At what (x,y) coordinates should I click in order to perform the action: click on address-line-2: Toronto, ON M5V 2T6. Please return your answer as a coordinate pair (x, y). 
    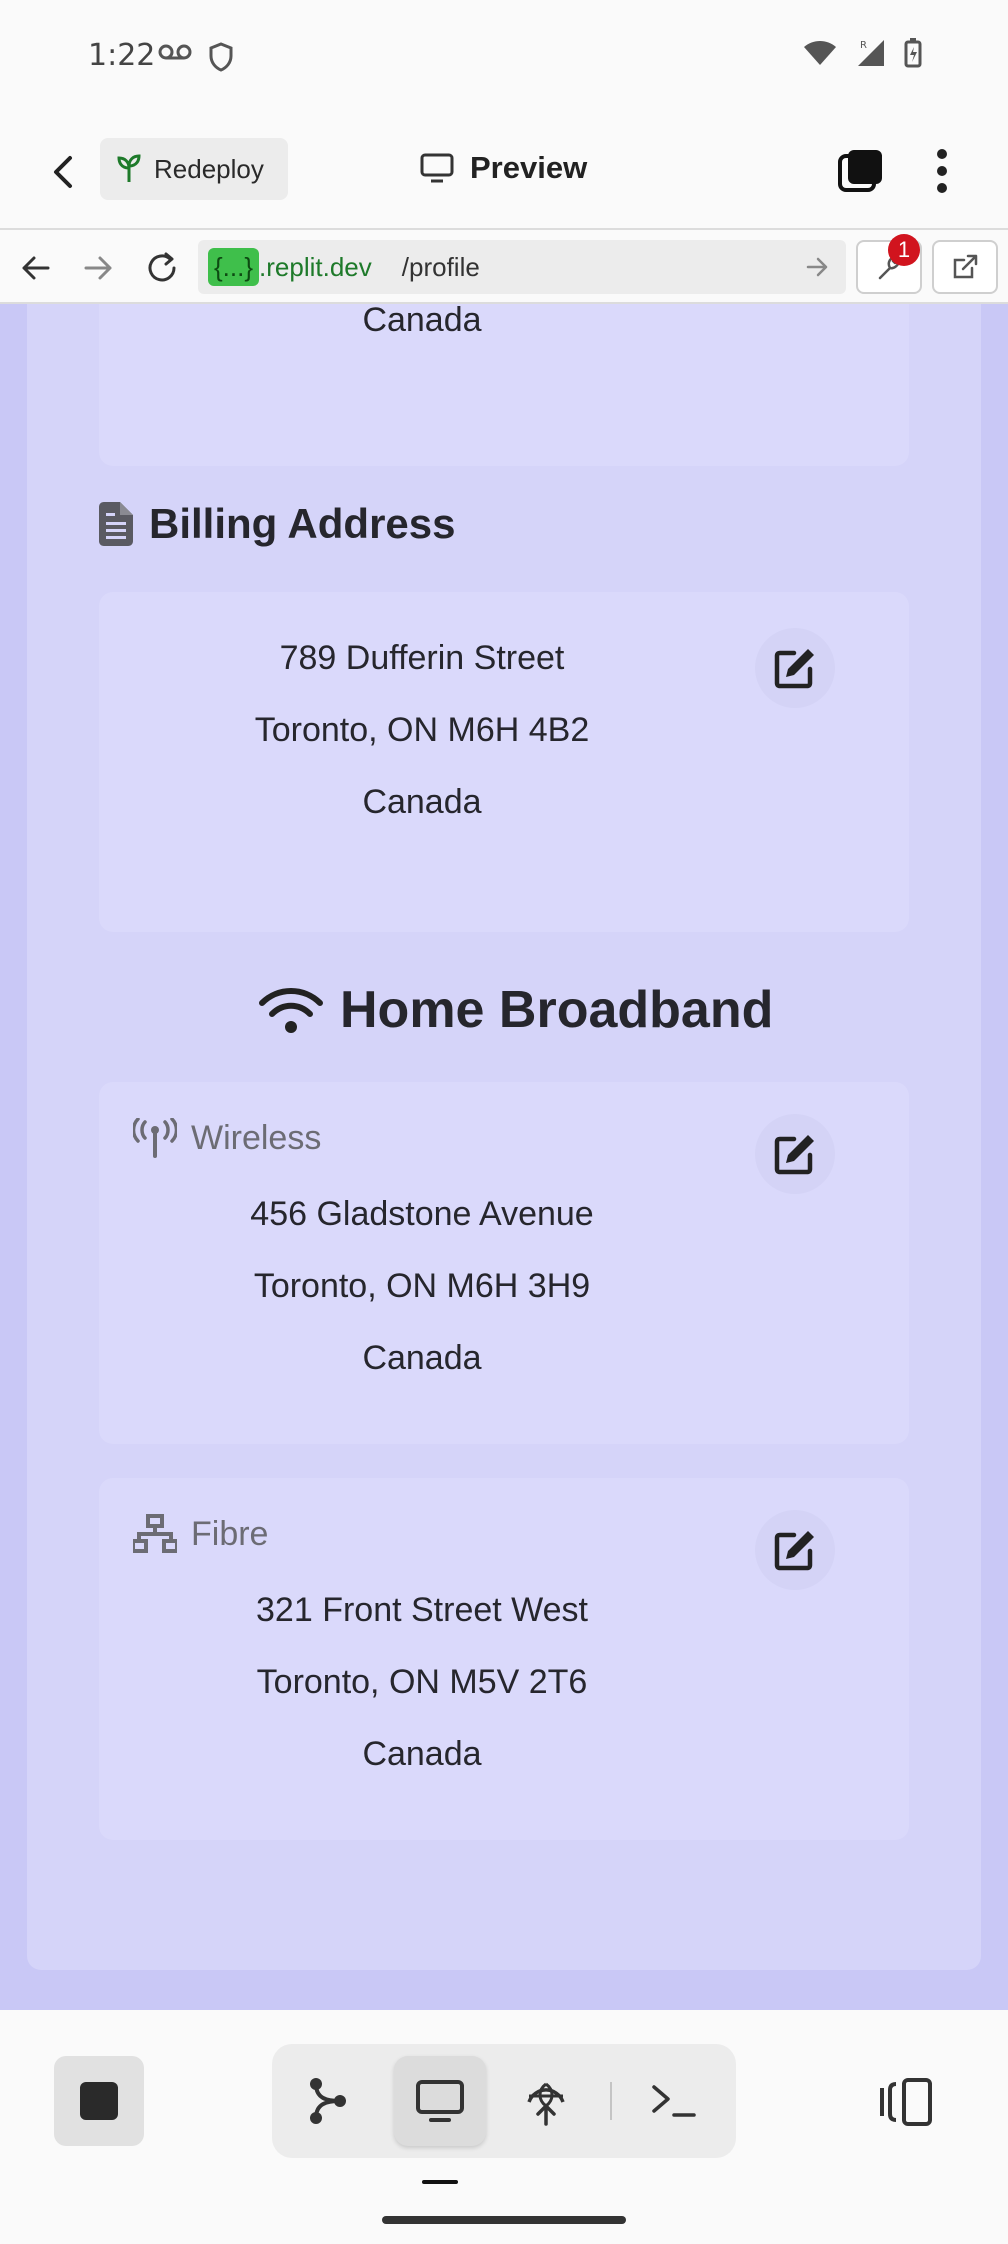
    Looking at the image, I should click on (422, 1682).